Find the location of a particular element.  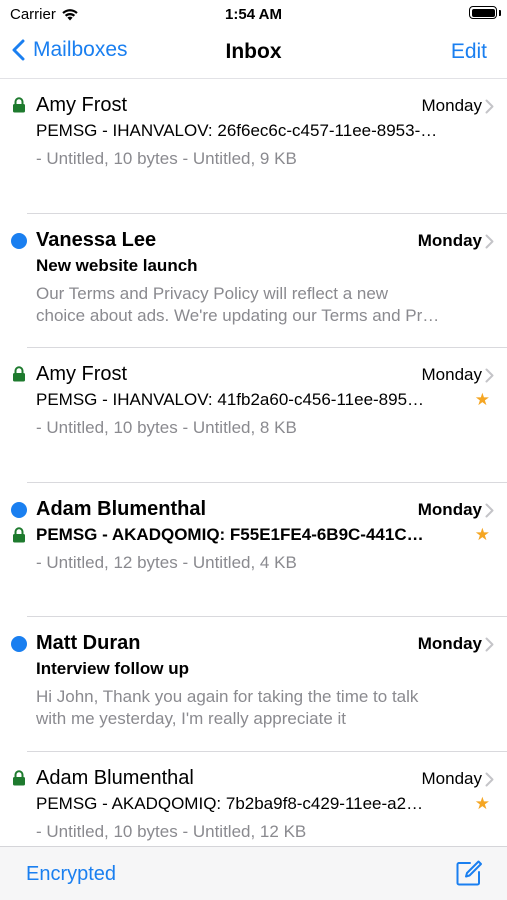

message-subject: Interview follow up is located at coordinates (113, 668).